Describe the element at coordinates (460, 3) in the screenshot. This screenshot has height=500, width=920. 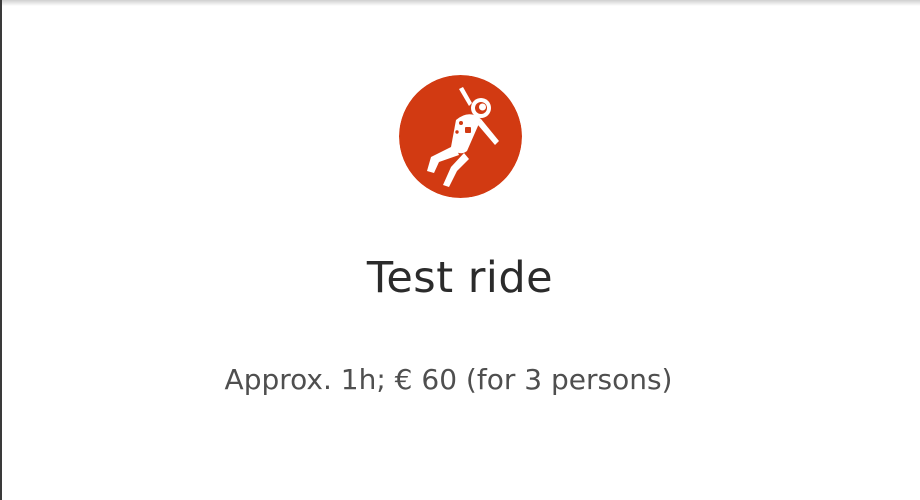
I see `top-shadow` at that location.